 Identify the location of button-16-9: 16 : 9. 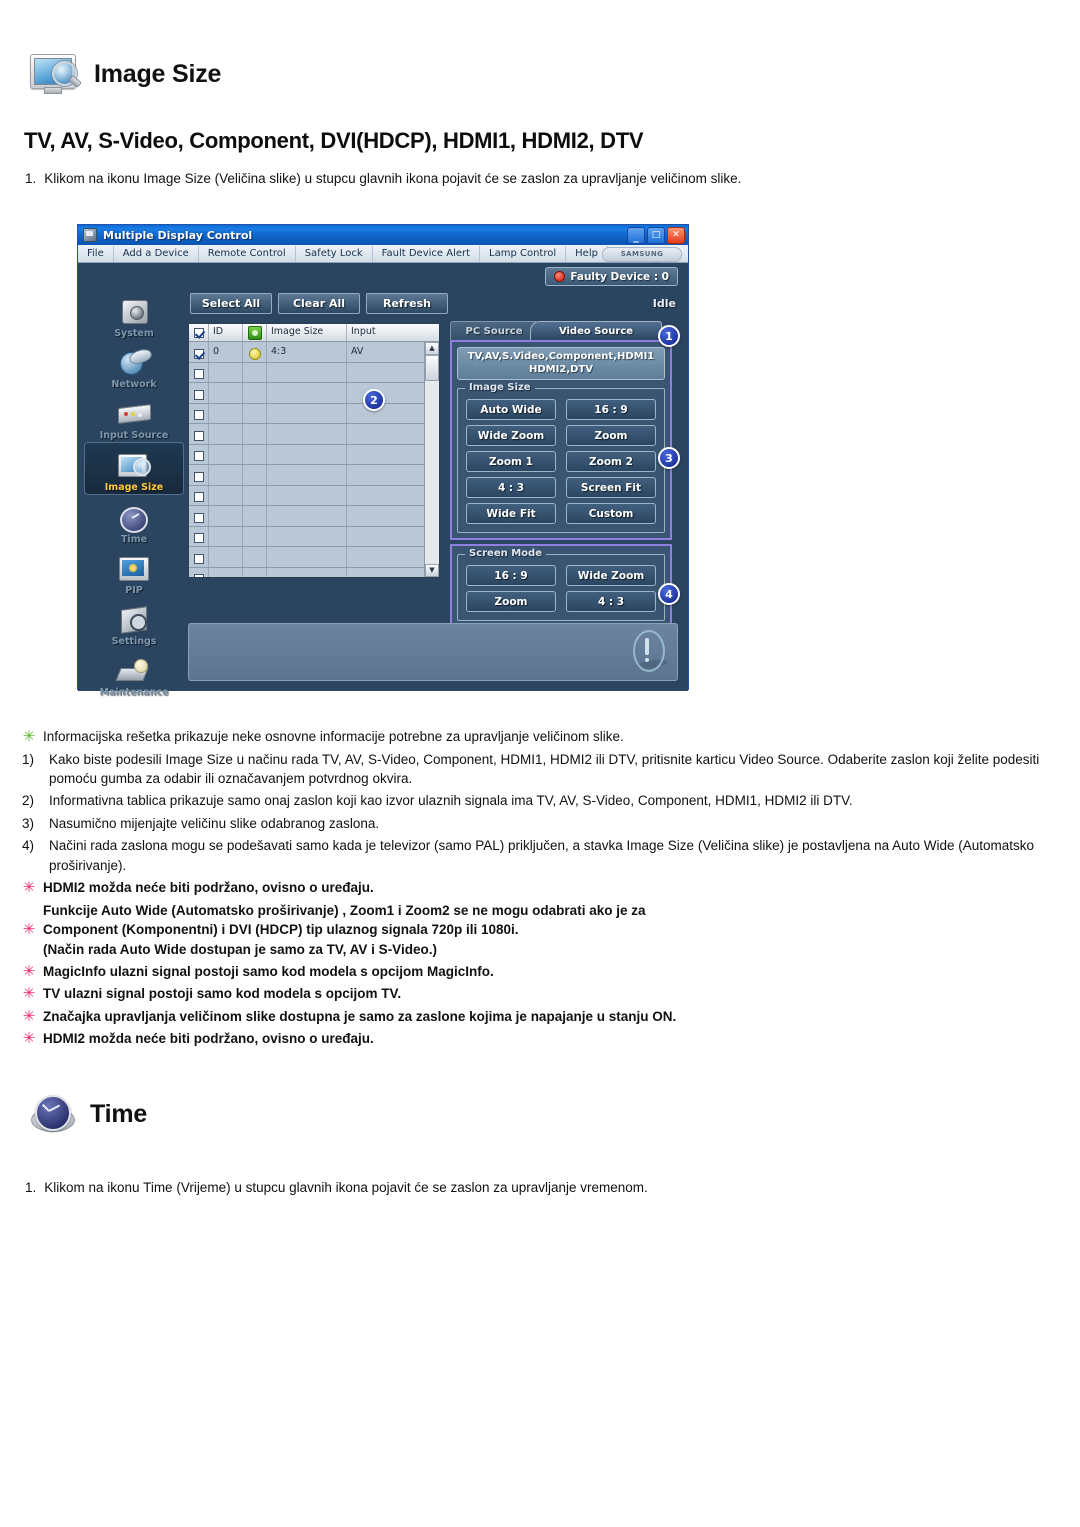
(611, 409).